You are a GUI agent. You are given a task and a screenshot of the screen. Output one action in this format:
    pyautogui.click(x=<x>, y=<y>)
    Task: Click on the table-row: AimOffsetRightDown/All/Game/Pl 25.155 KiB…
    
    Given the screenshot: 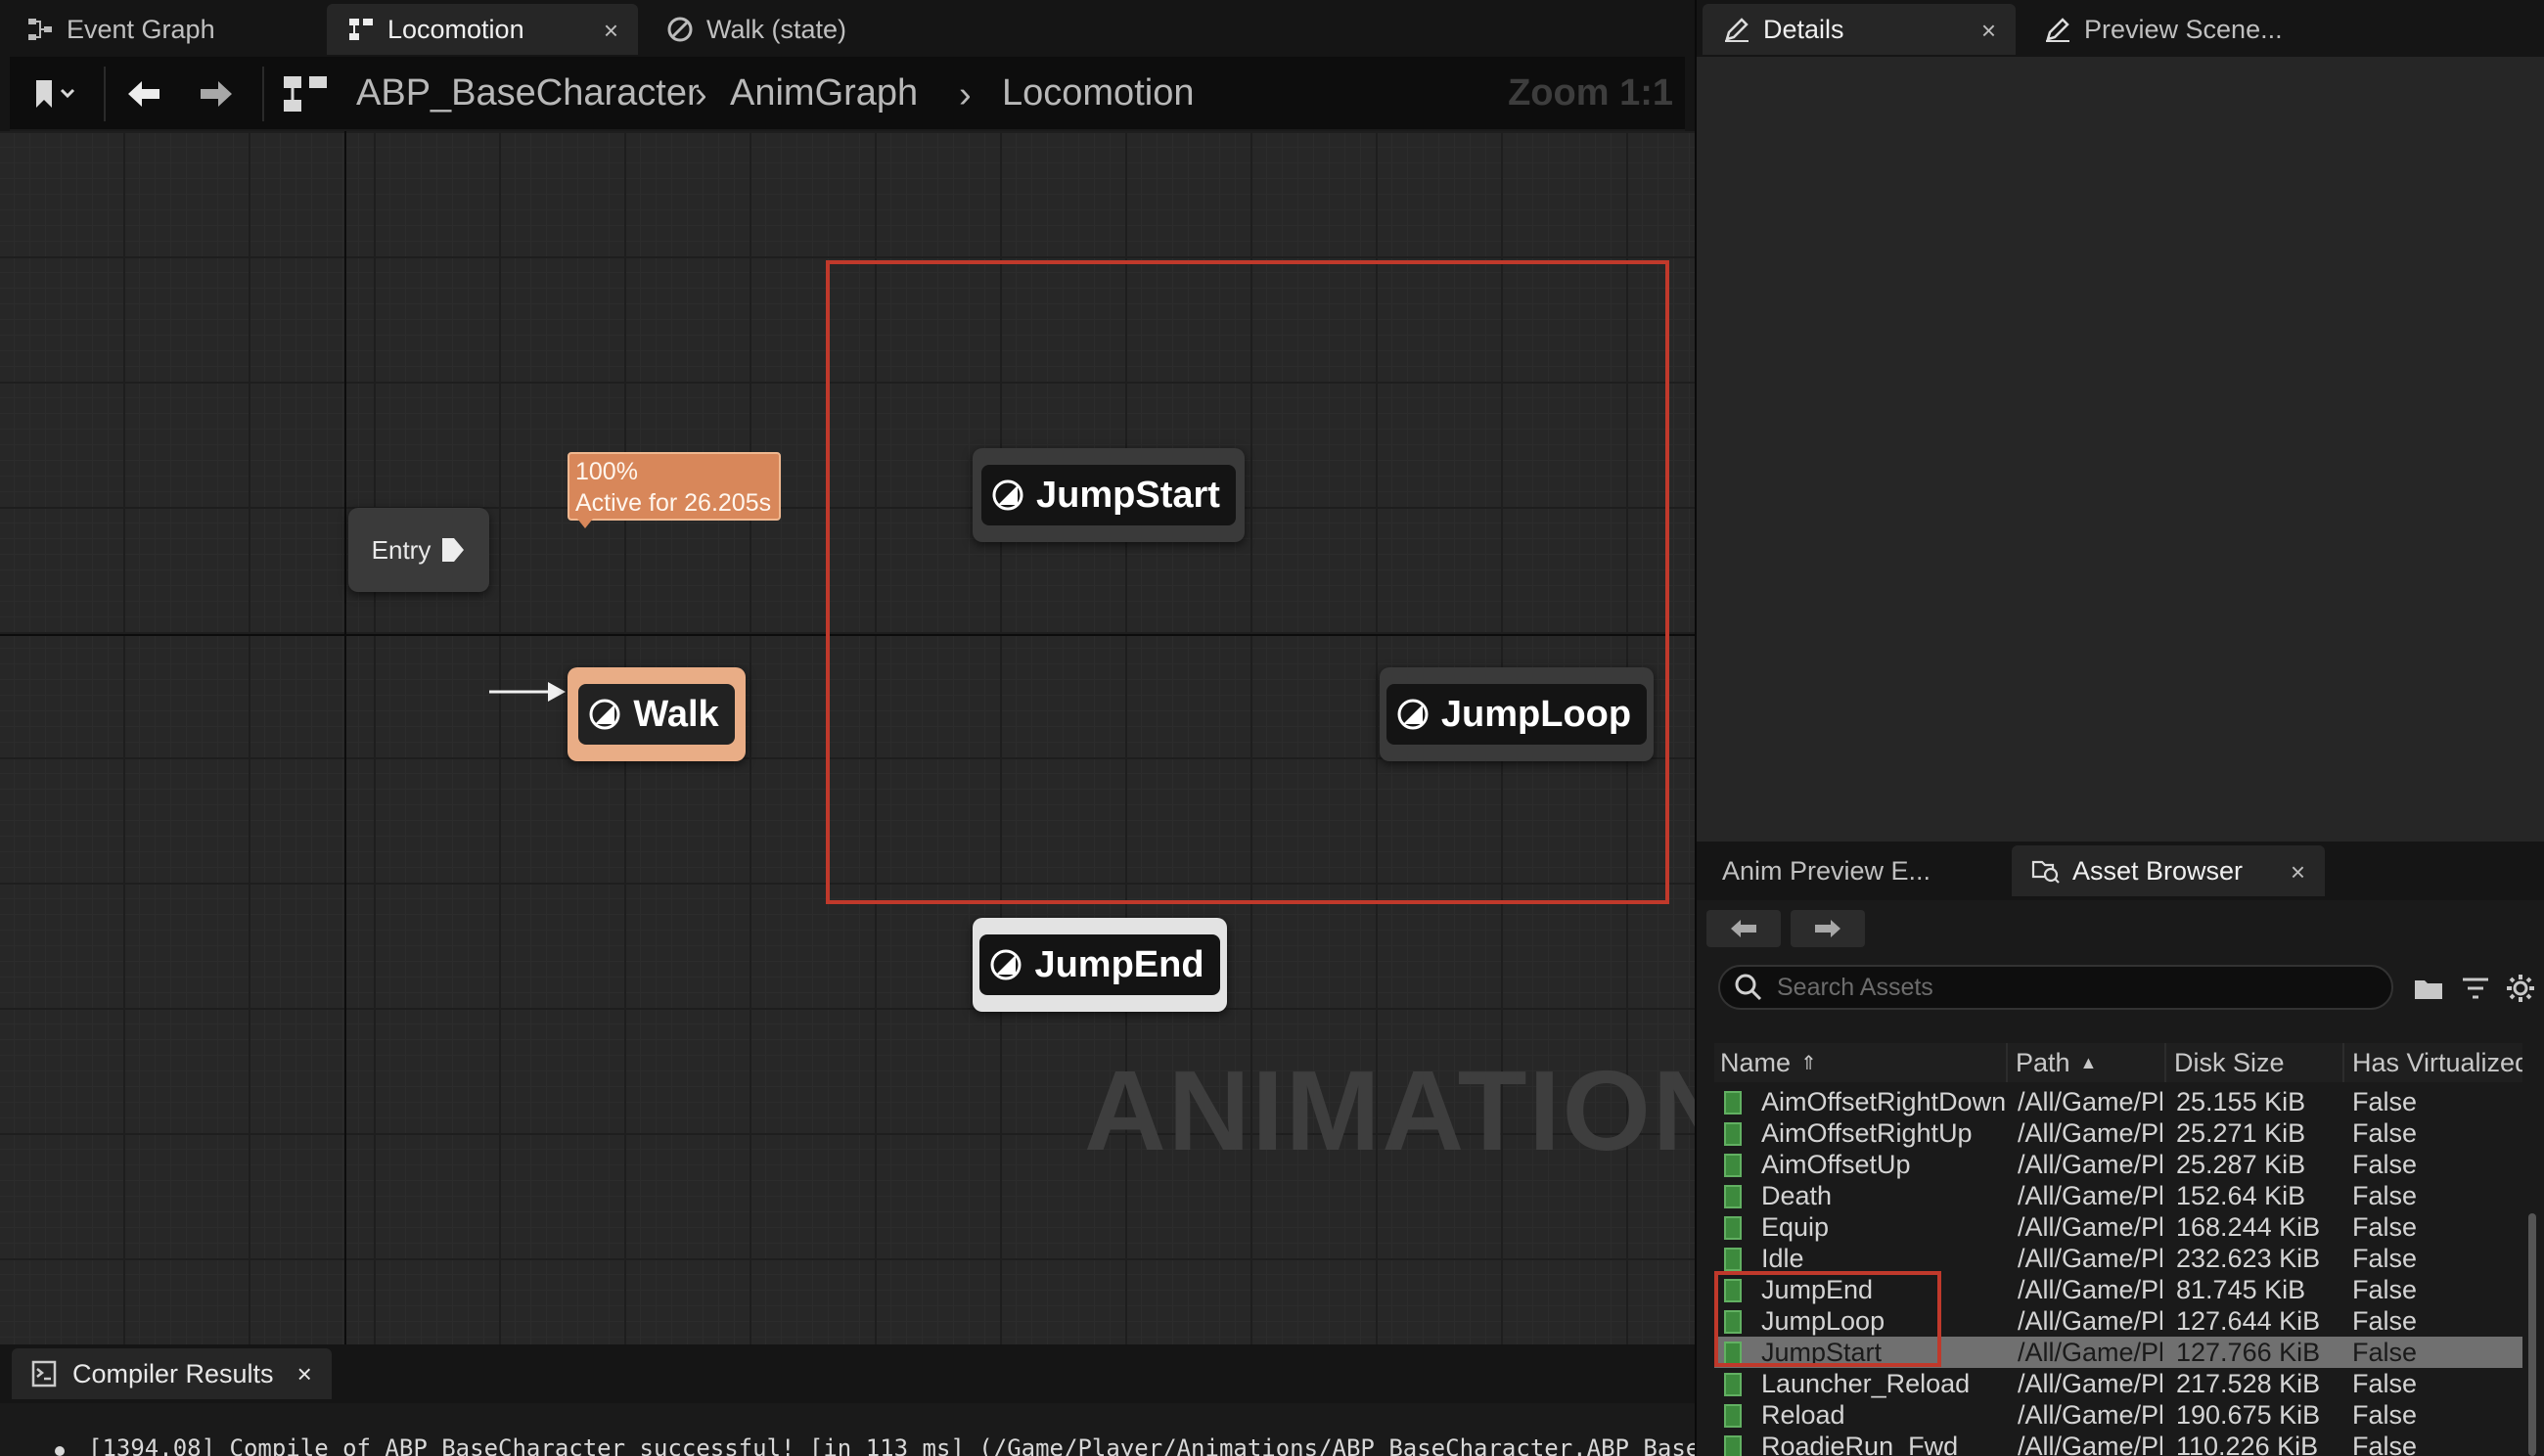 What is the action you would take?
    pyautogui.click(x=2118, y=1101)
    